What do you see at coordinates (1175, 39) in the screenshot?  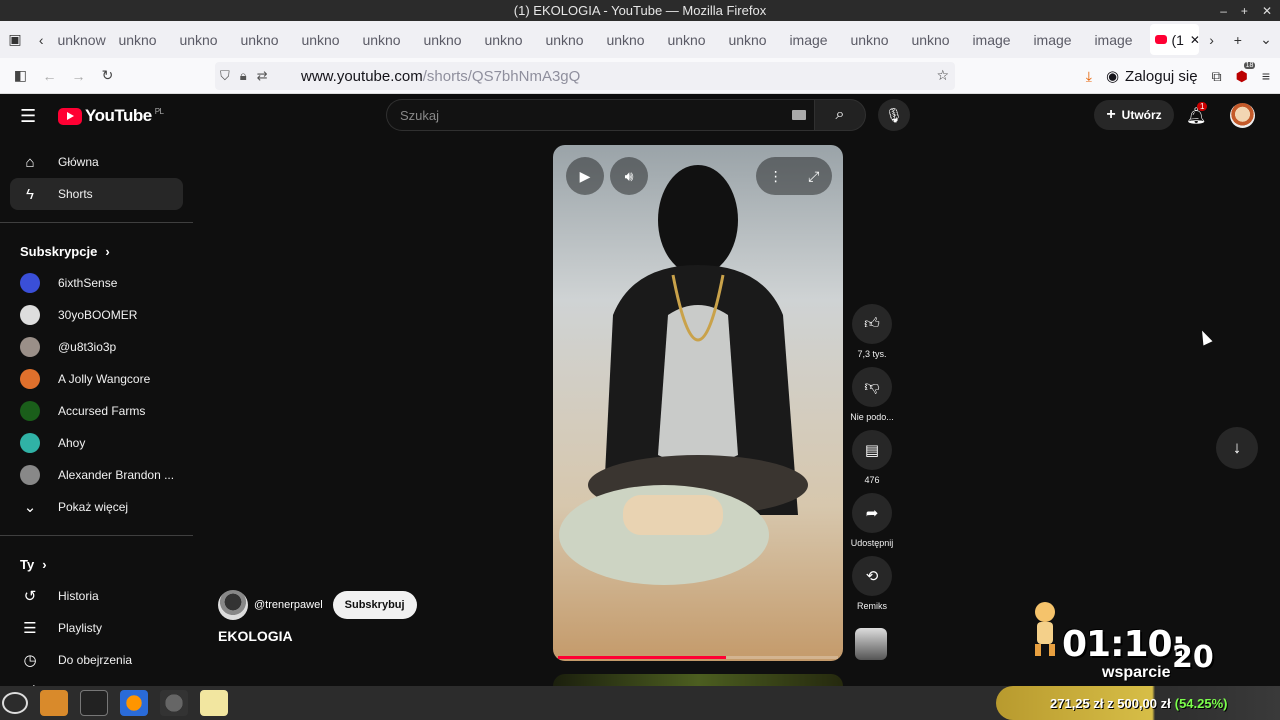 I see `tab-active: (1 ✕` at bounding box center [1175, 39].